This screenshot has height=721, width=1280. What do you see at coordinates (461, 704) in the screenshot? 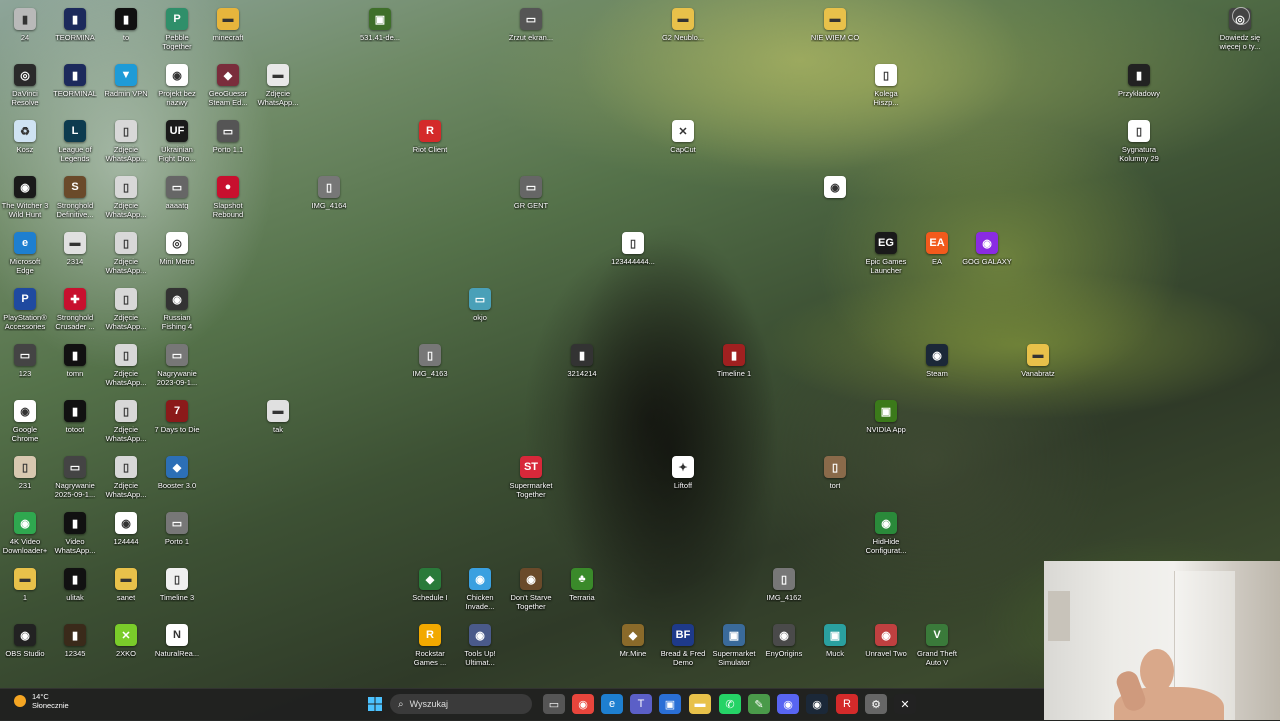
I see `taskbar-search: ⌕ Wyszukaj` at bounding box center [461, 704].